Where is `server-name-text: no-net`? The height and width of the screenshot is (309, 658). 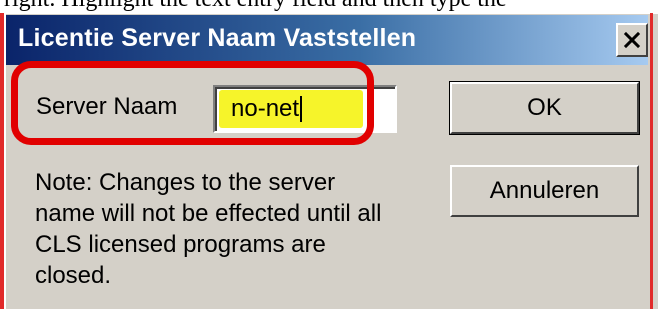
server-name-text: no-net is located at coordinates (265, 108).